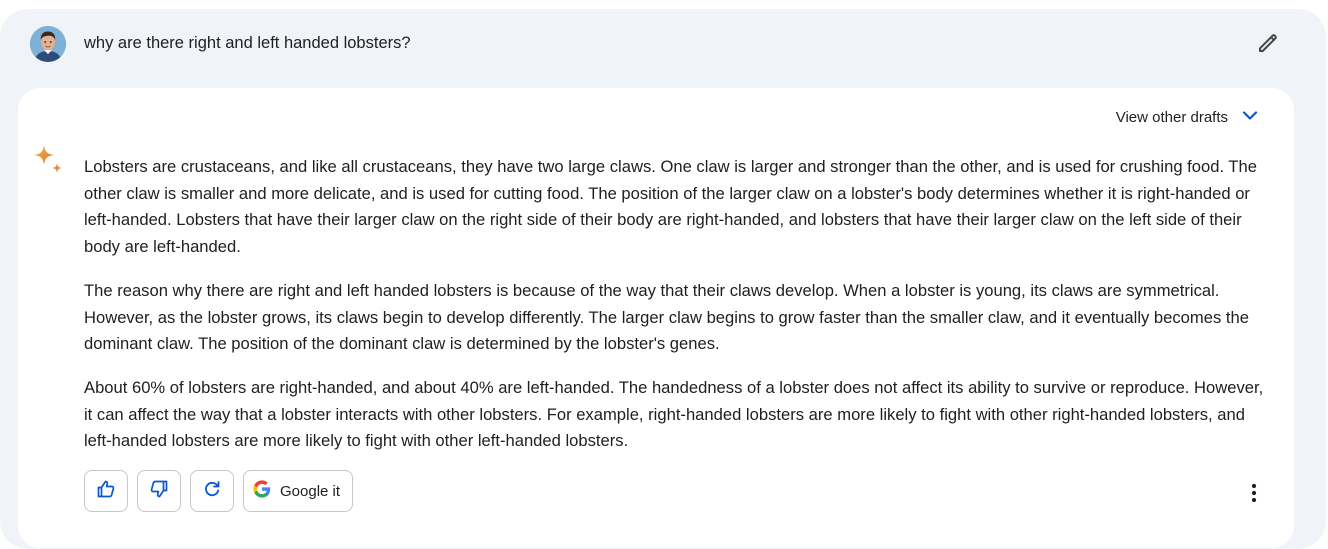 The image size is (1328, 549). Describe the element at coordinates (1171, 117) in the screenshot. I see `view-other-drafts-label: View other drafts` at that location.